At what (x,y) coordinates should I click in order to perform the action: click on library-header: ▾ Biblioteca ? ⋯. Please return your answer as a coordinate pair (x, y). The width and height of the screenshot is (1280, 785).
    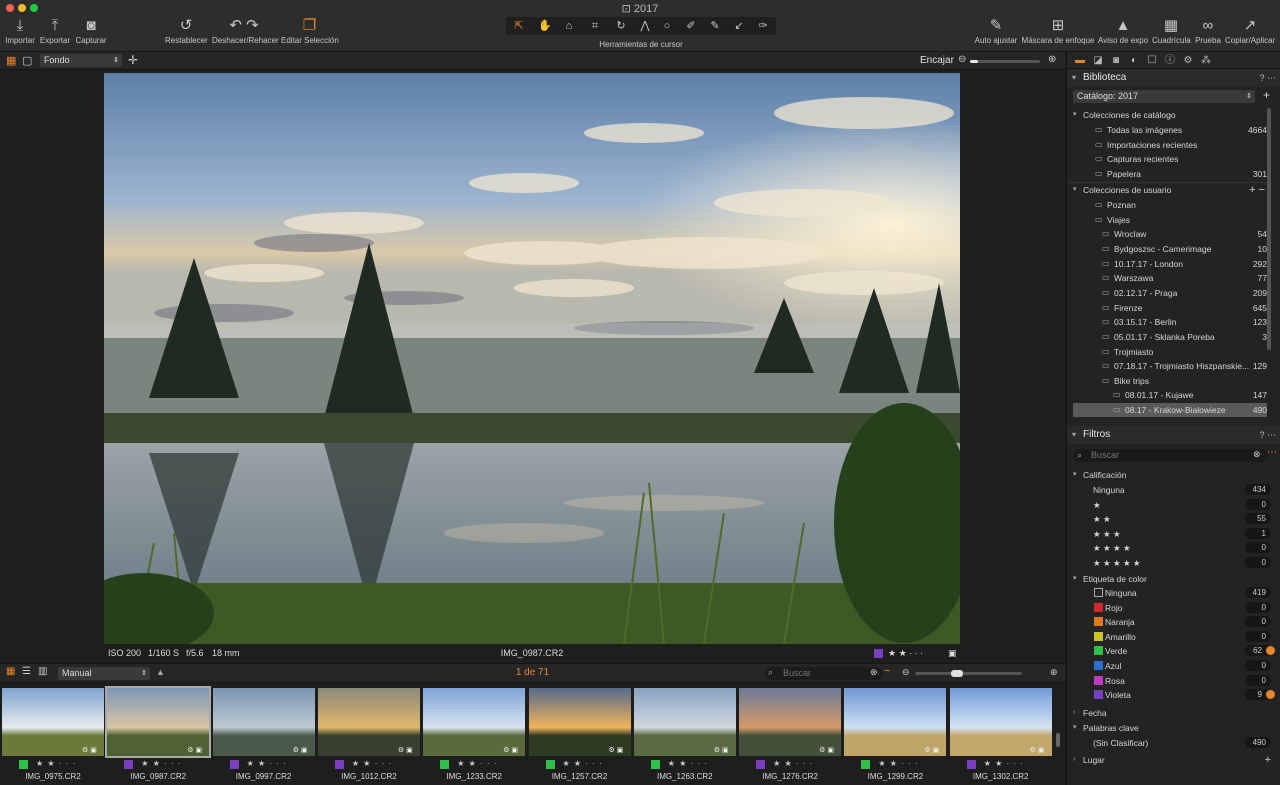
    Looking at the image, I should click on (1173, 78).